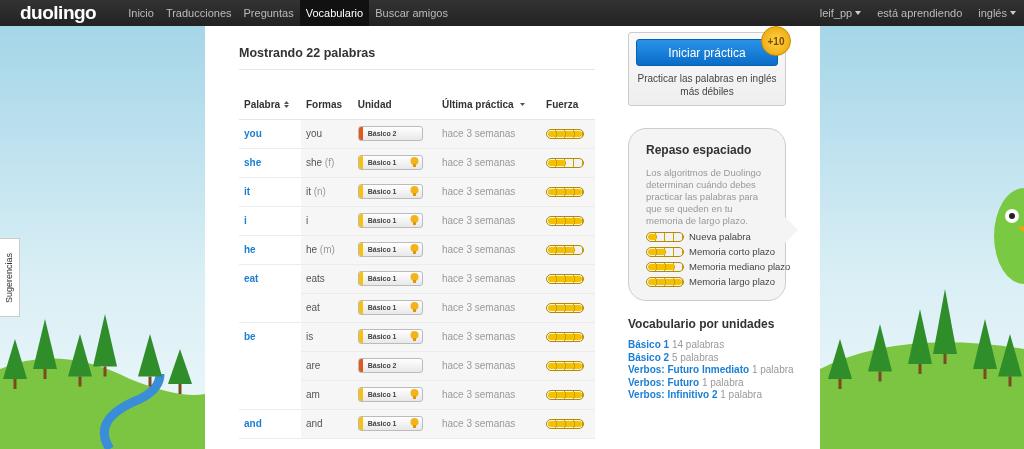 The width and height of the screenshot is (1024, 449). What do you see at coordinates (411, 13) in the screenshot?
I see `nav-link: Buscar amigos` at bounding box center [411, 13].